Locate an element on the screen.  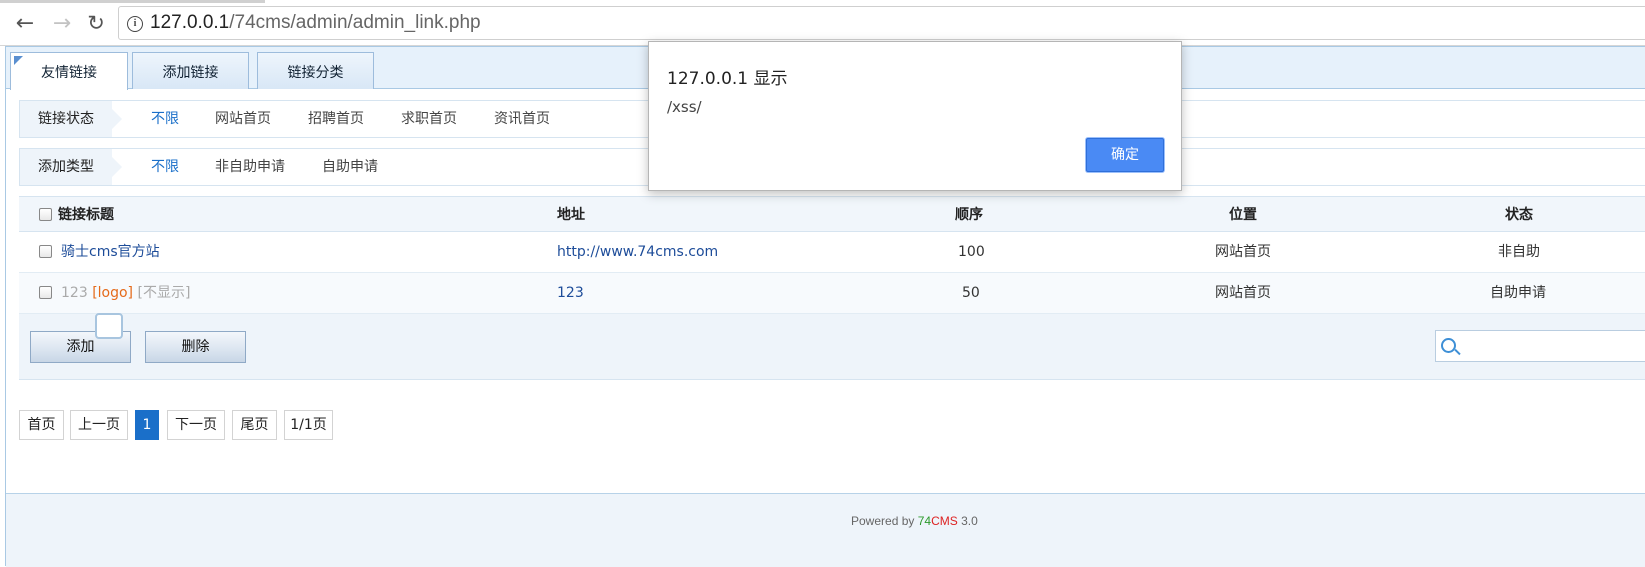
header-title: 链接标题 is located at coordinates (86, 215).